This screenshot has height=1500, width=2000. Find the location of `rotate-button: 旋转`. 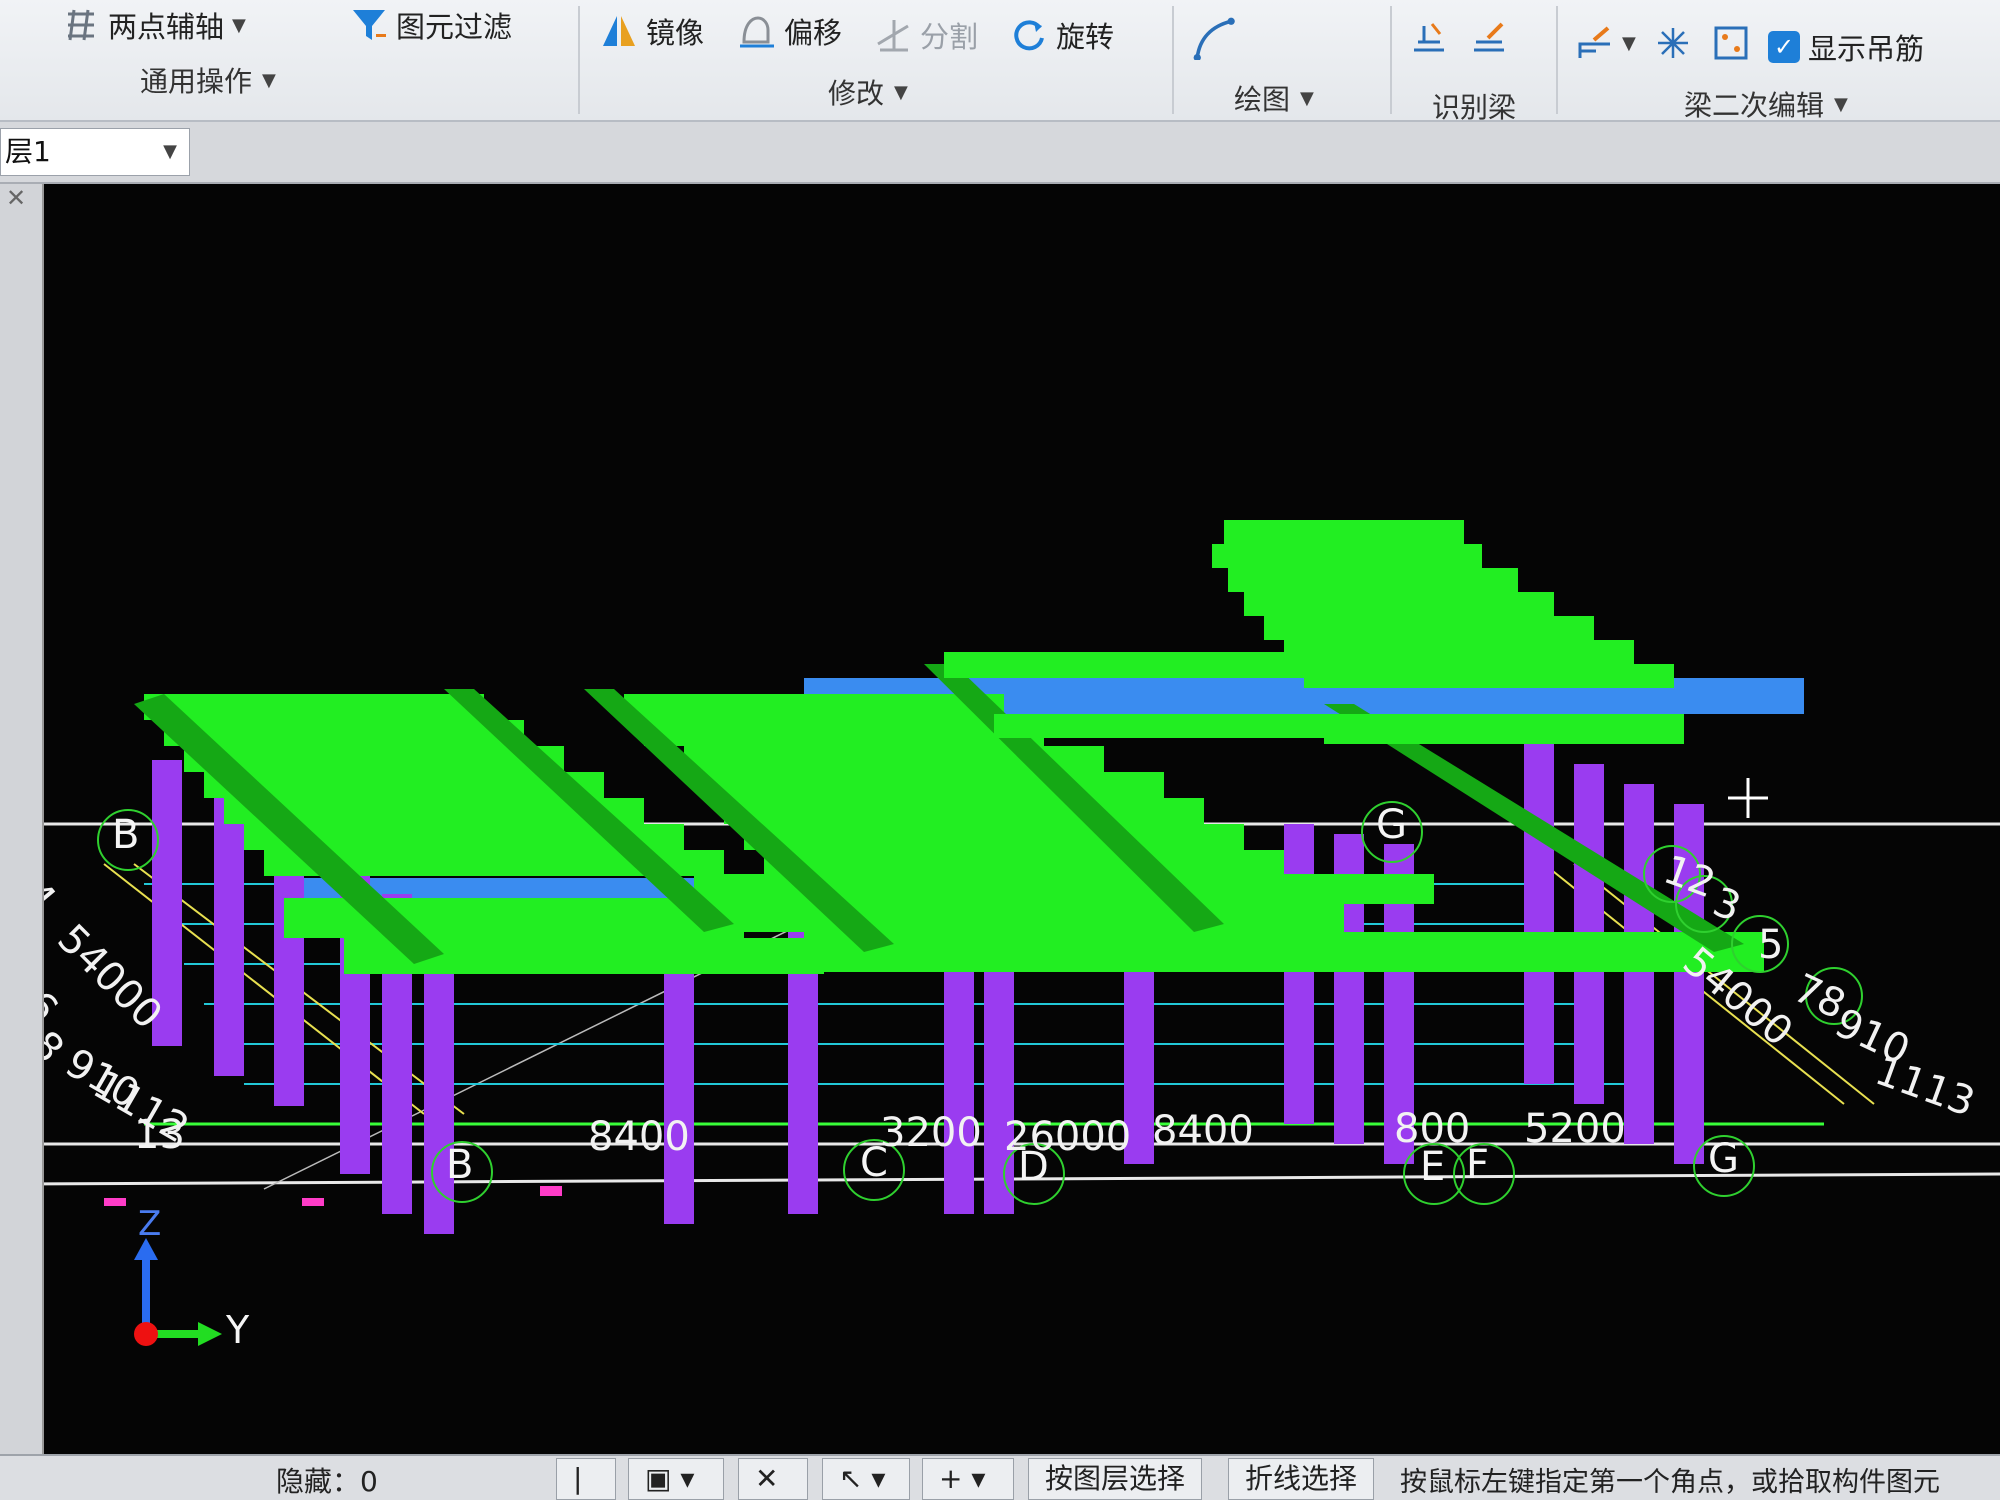

rotate-button: 旋转 is located at coordinates (1062, 35).